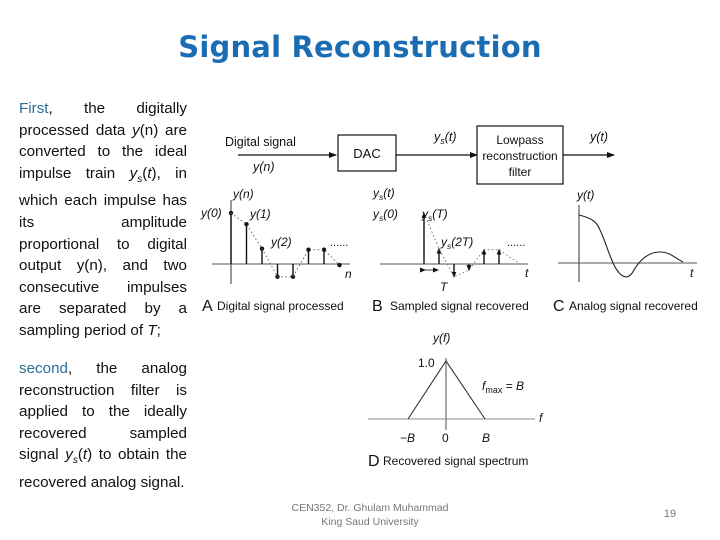  I want to click on panel-c-caption: Analog signal recovered, so click(633, 306).